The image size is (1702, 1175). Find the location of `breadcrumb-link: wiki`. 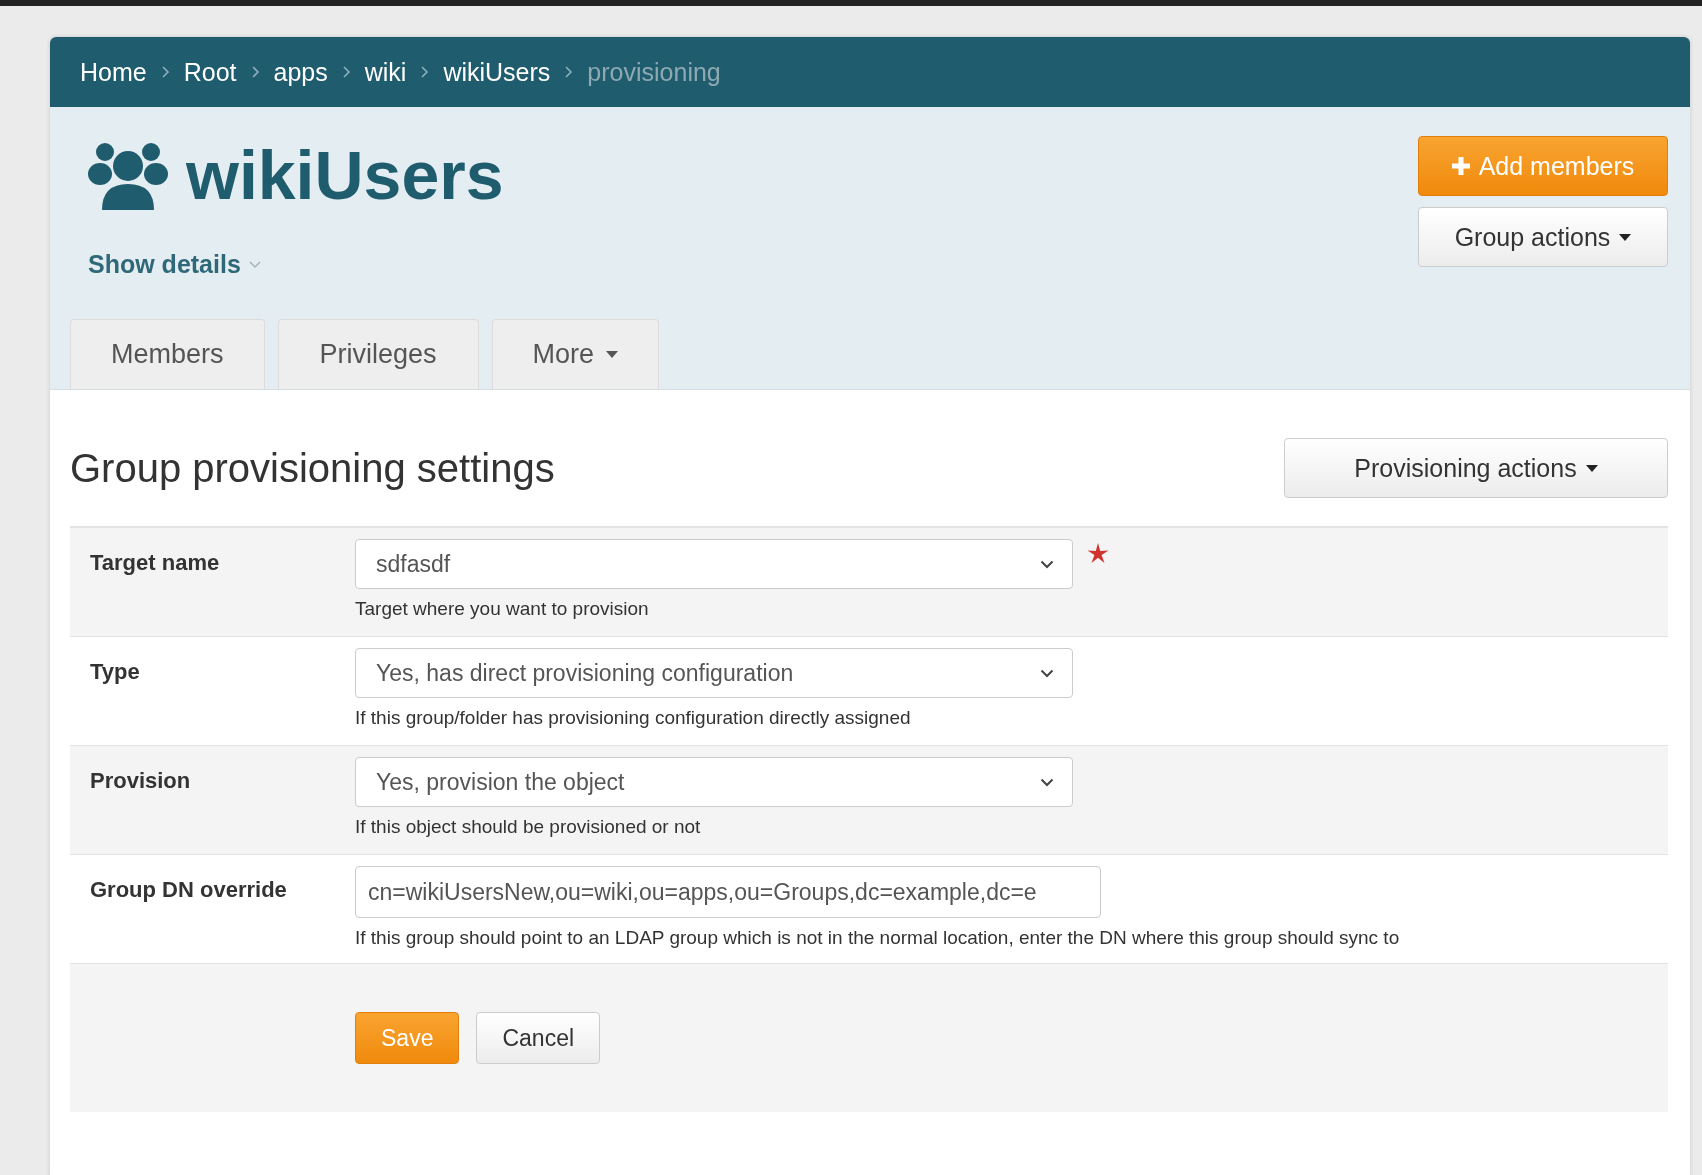

breadcrumb-link: wiki is located at coordinates (385, 72).